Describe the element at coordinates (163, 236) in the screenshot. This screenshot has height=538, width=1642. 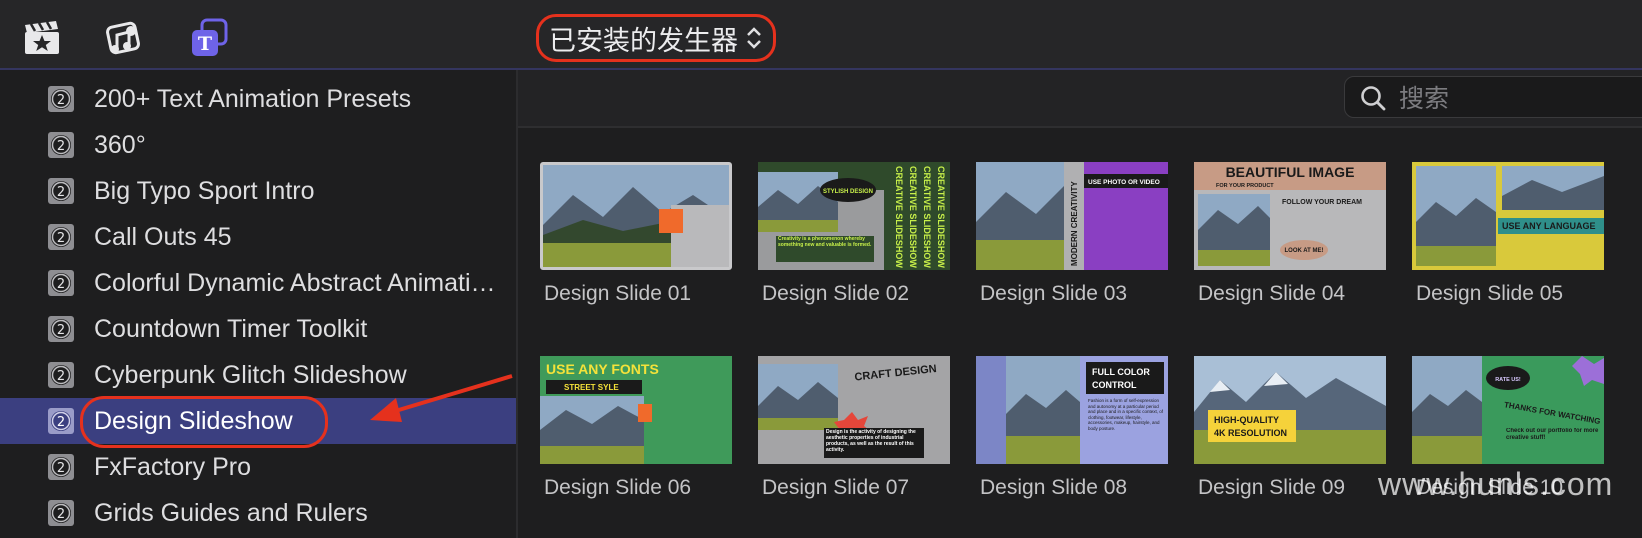
I see `sidebar-item-label: Call Outs 45` at that location.